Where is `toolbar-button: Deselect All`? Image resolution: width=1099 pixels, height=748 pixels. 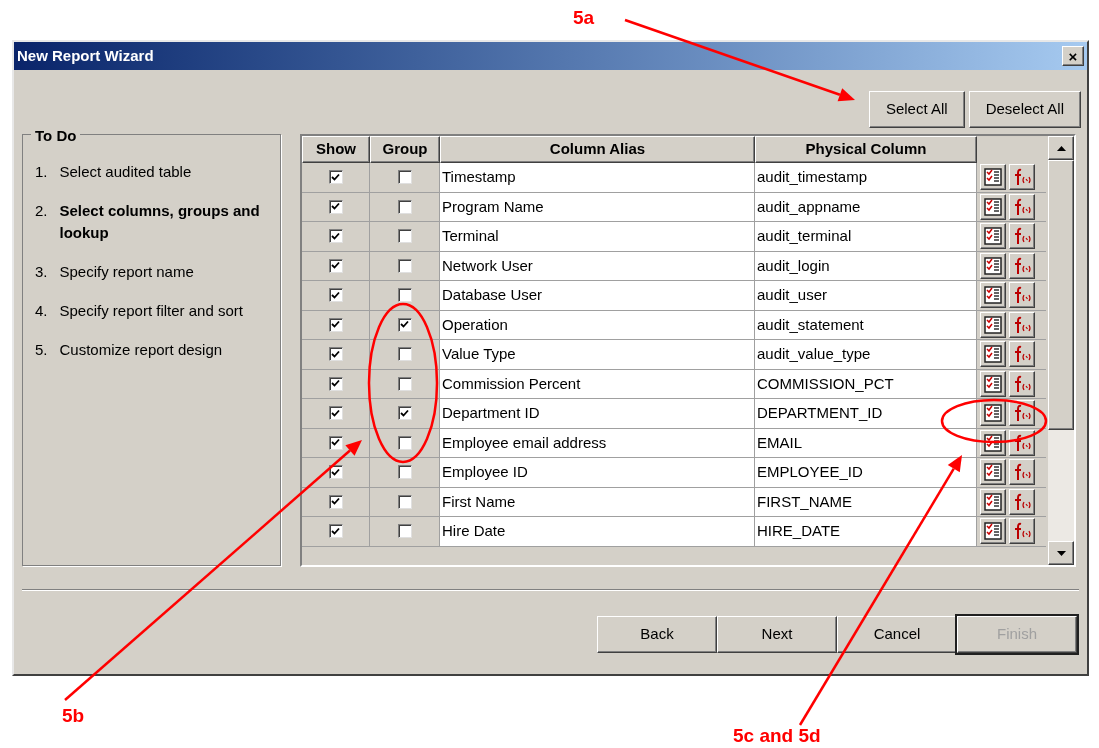 toolbar-button: Deselect All is located at coordinates (1024, 109).